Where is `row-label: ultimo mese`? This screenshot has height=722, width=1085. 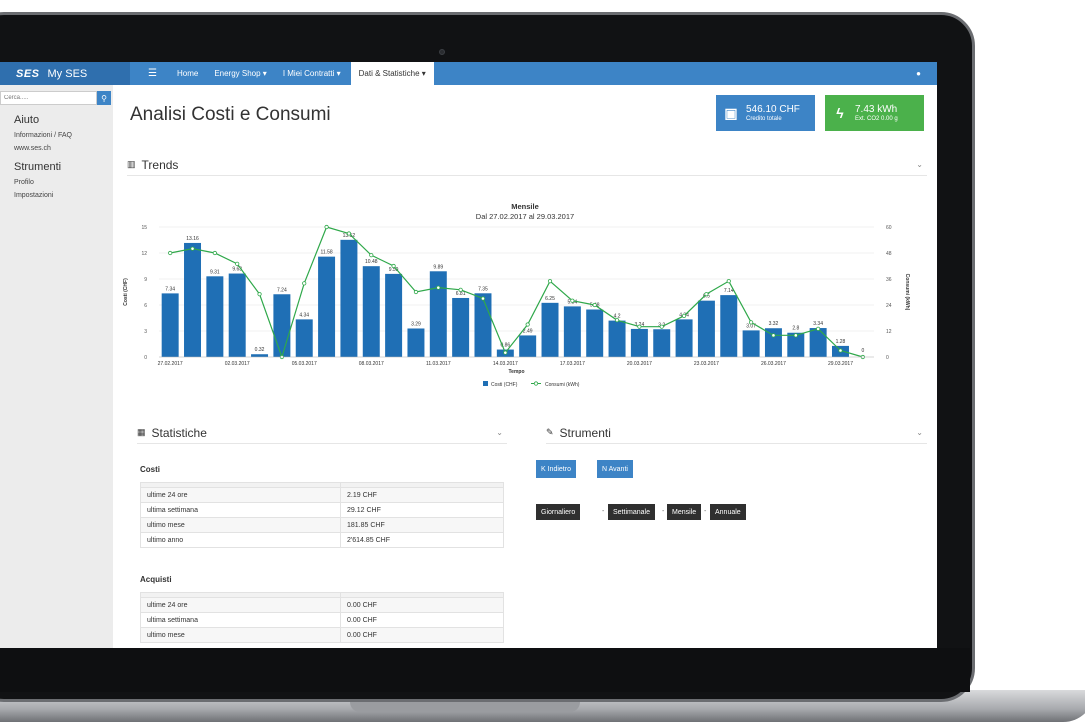
row-label: ultimo mese is located at coordinates (240, 635).